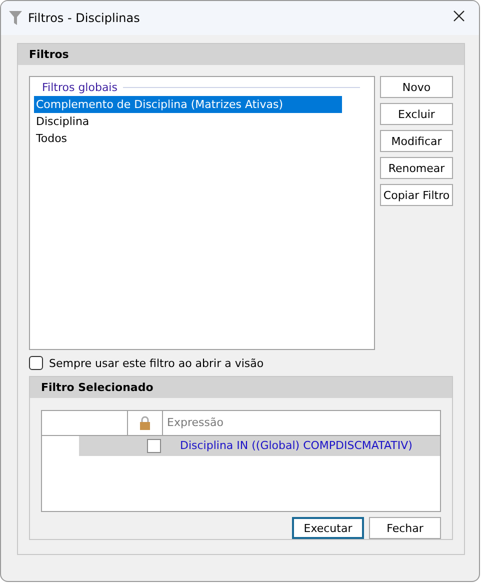  What do you see at coordinates (295, 445) in the screenshot?
I see `expression-text: Disciplina IN ((Global) COMPDISCMATATIV)` at bounding box center [295, 445].